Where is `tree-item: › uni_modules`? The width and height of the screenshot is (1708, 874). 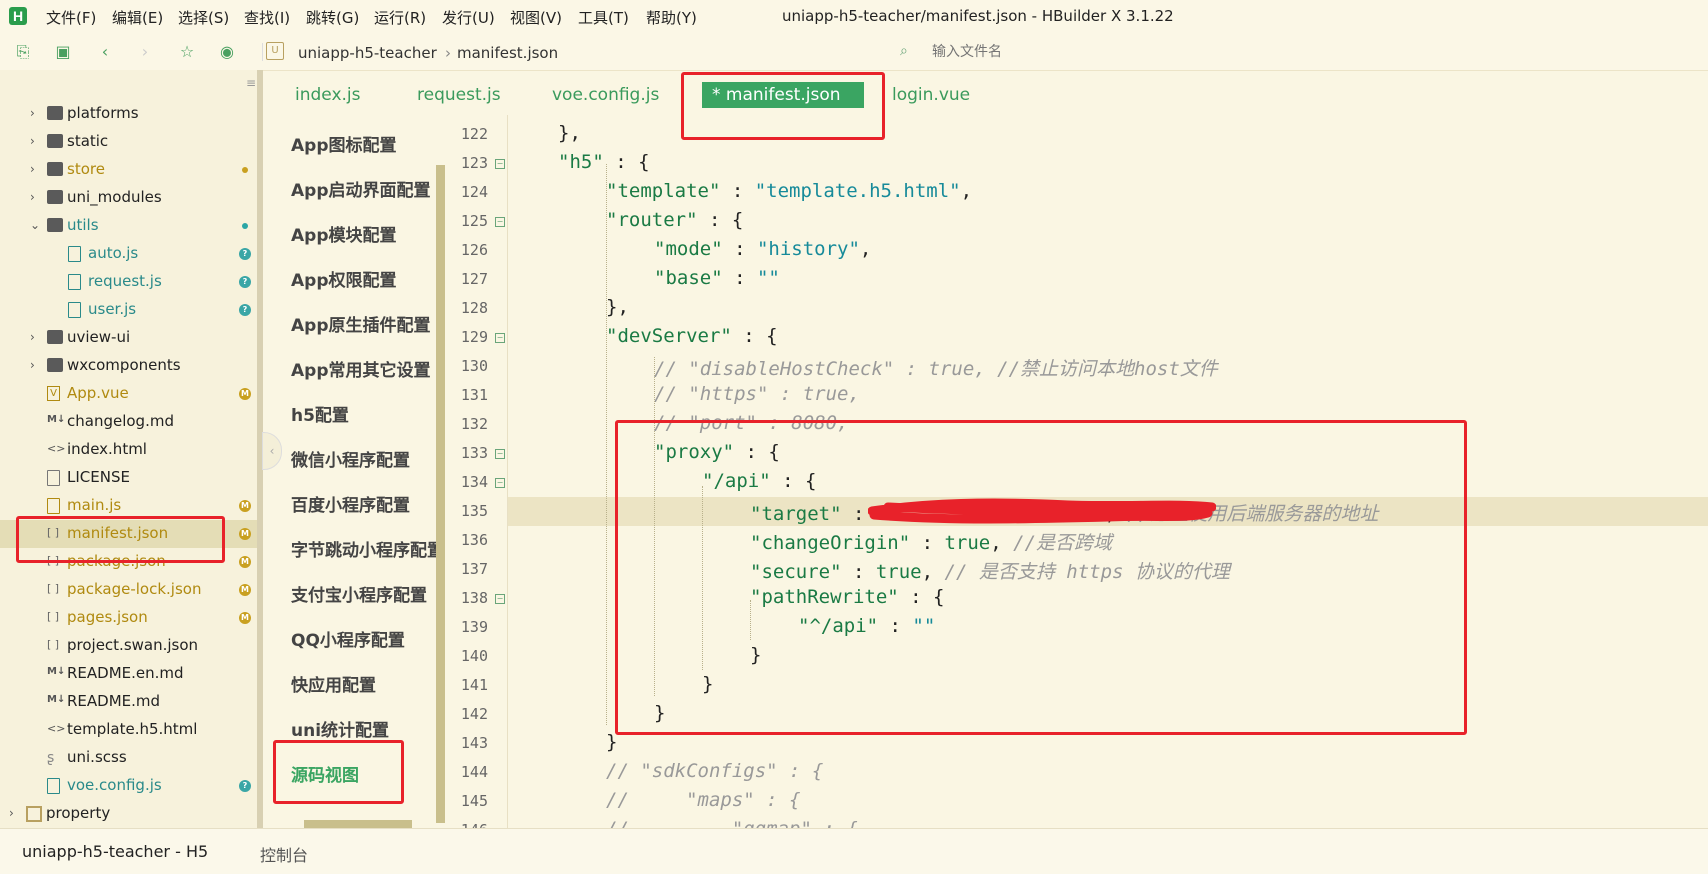
tree-item: › uni_modules is located at coordinates (129, 198).